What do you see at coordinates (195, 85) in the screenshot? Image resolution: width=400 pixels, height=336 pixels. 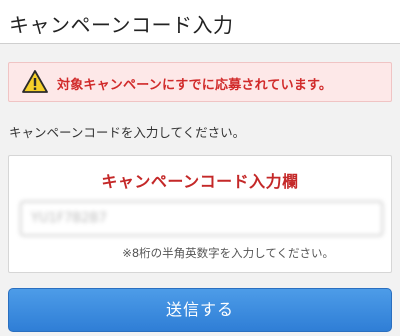 I see `alert-message: 対象キャンペーンにすでに応募されています。` at bounding box center [195, 85].